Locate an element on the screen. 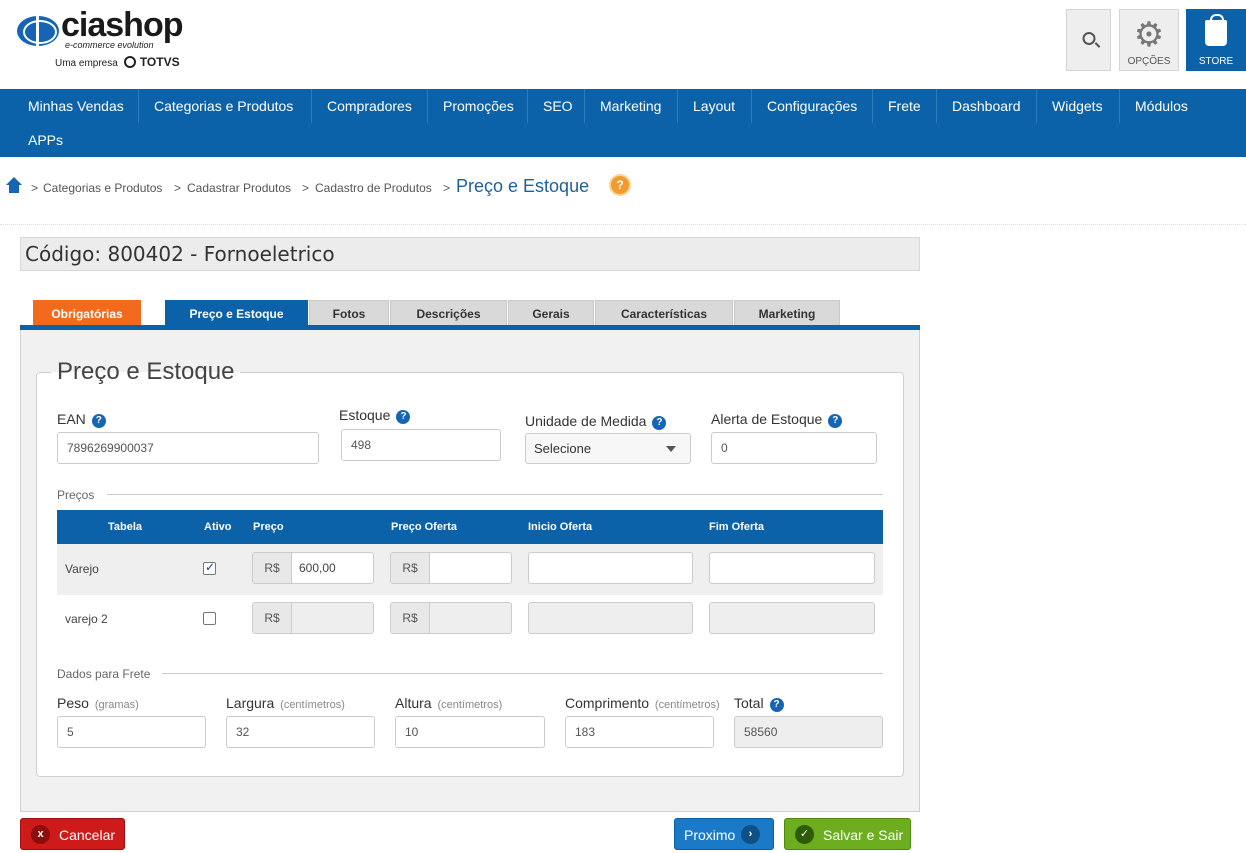  nav-item-widgets: Widgets is located at coordinates (1077, 106).